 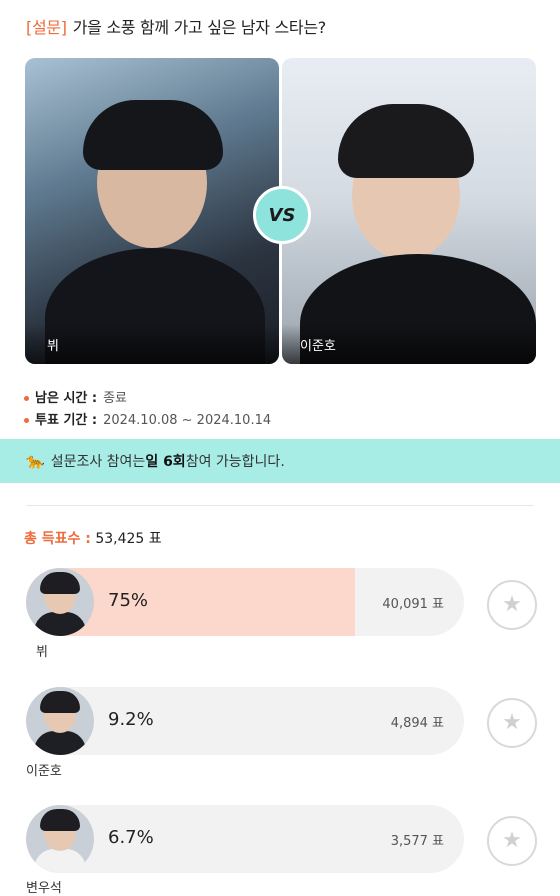 I want to click on voting-period: 투표 기간 :2024.10.08 ~ 2024.10.14, so click(x=147, y=418).